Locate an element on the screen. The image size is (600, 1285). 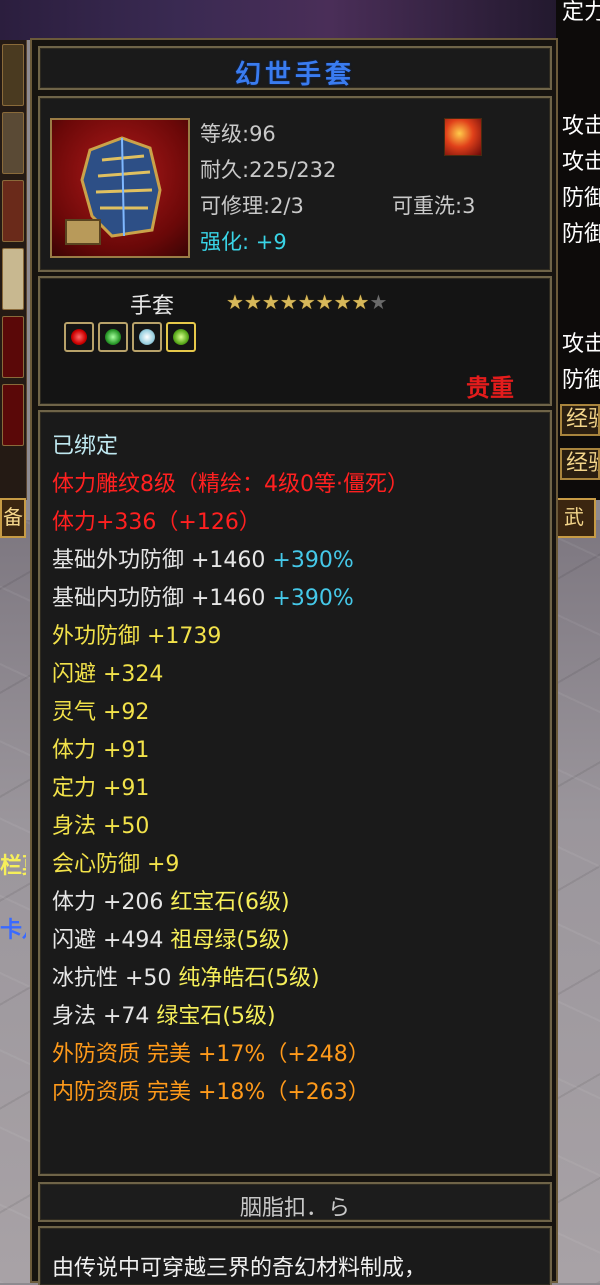
gem-attribute-line: 身法 +74 绿宝石(5级) is located at coordinates (164, 1017).